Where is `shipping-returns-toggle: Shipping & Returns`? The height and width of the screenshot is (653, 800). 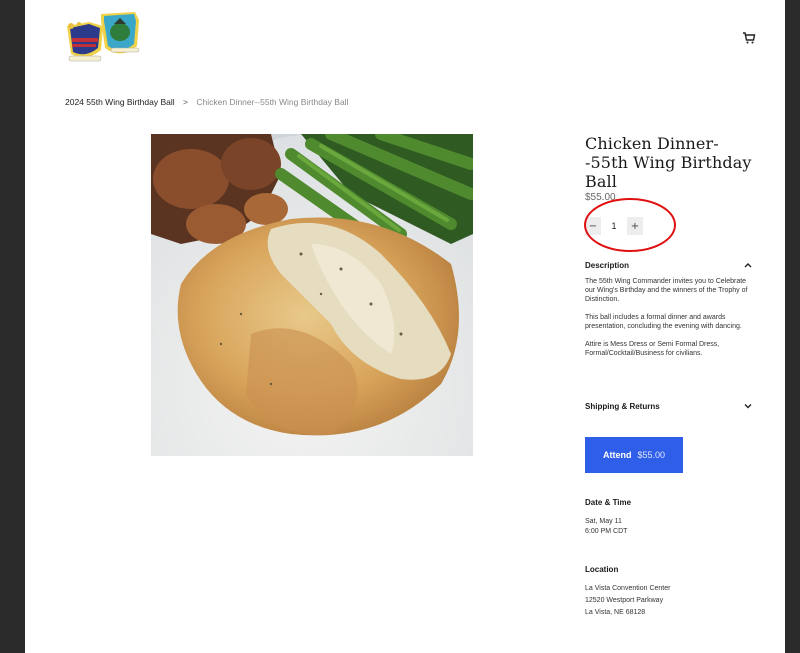 shipping-returns-toggle: Shipping & Returns is located at coordinates (669, 406).